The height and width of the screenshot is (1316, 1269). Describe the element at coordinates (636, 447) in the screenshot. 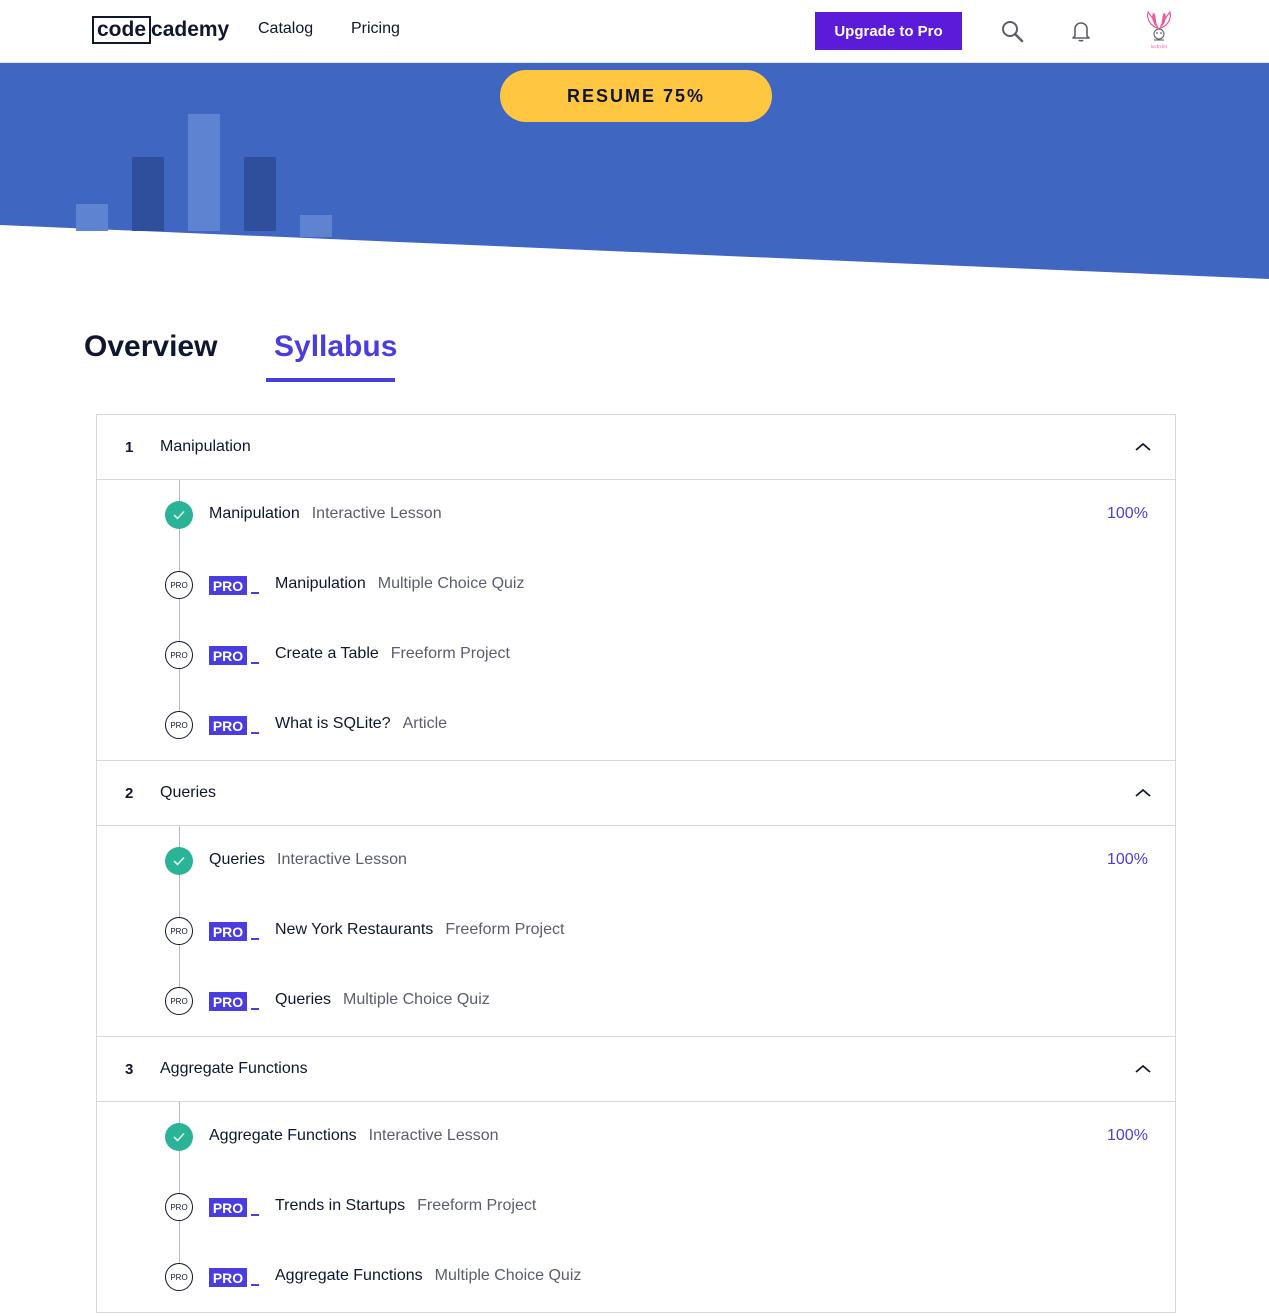

I see `module-header: 1 Manipulation` at that location.